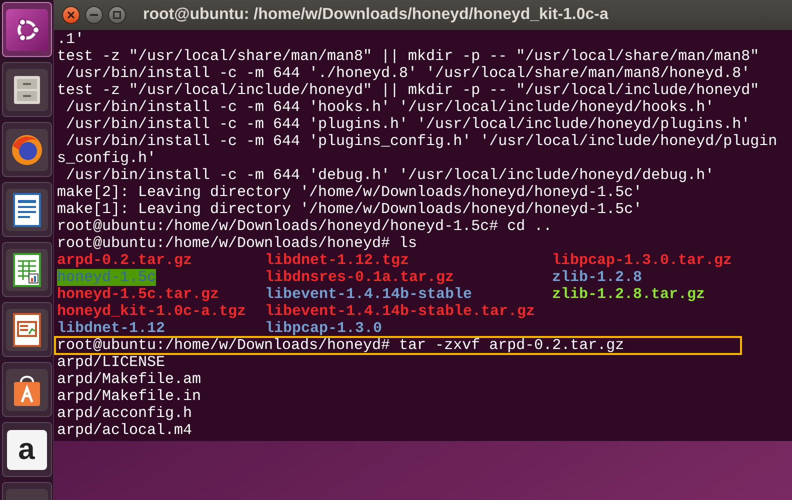 The image size is (792, 500). What do you see at coordinates (129, 396) in the screenshot?
I see `terminal-line: arpd/Makefile.in` at bounding box center [129, 396].